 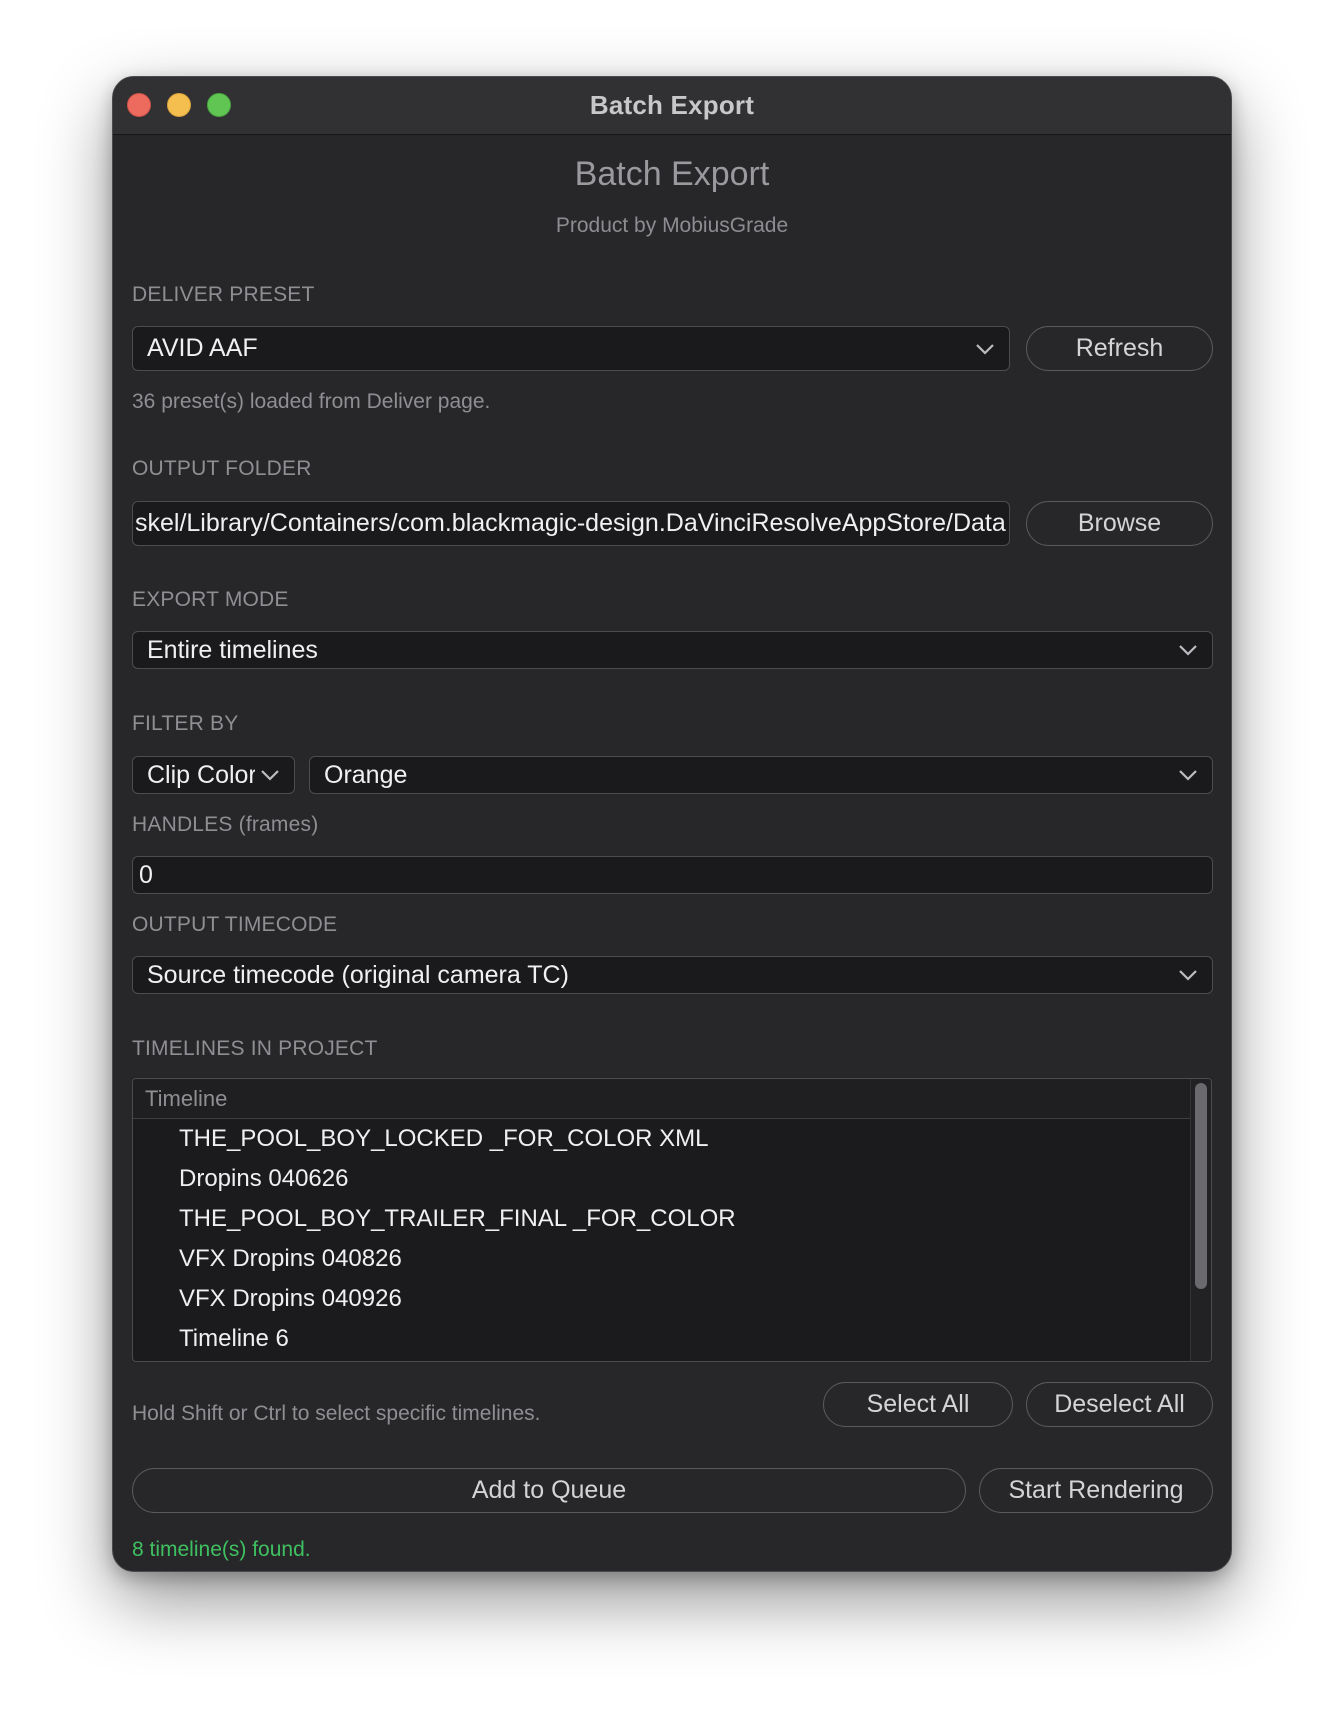 What do you see at coordinates (146, 874) in the screenshot?
I see `handles-value: 0` at bounding box center [146, 874].